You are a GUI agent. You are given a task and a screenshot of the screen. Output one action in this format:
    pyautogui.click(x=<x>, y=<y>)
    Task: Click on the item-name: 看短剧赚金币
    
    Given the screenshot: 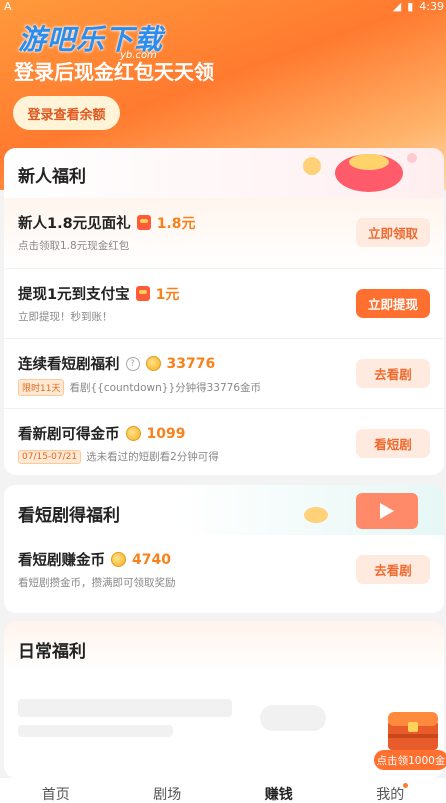 What is the action you would take?
    pyautogui.click(x=61, y=561)
    